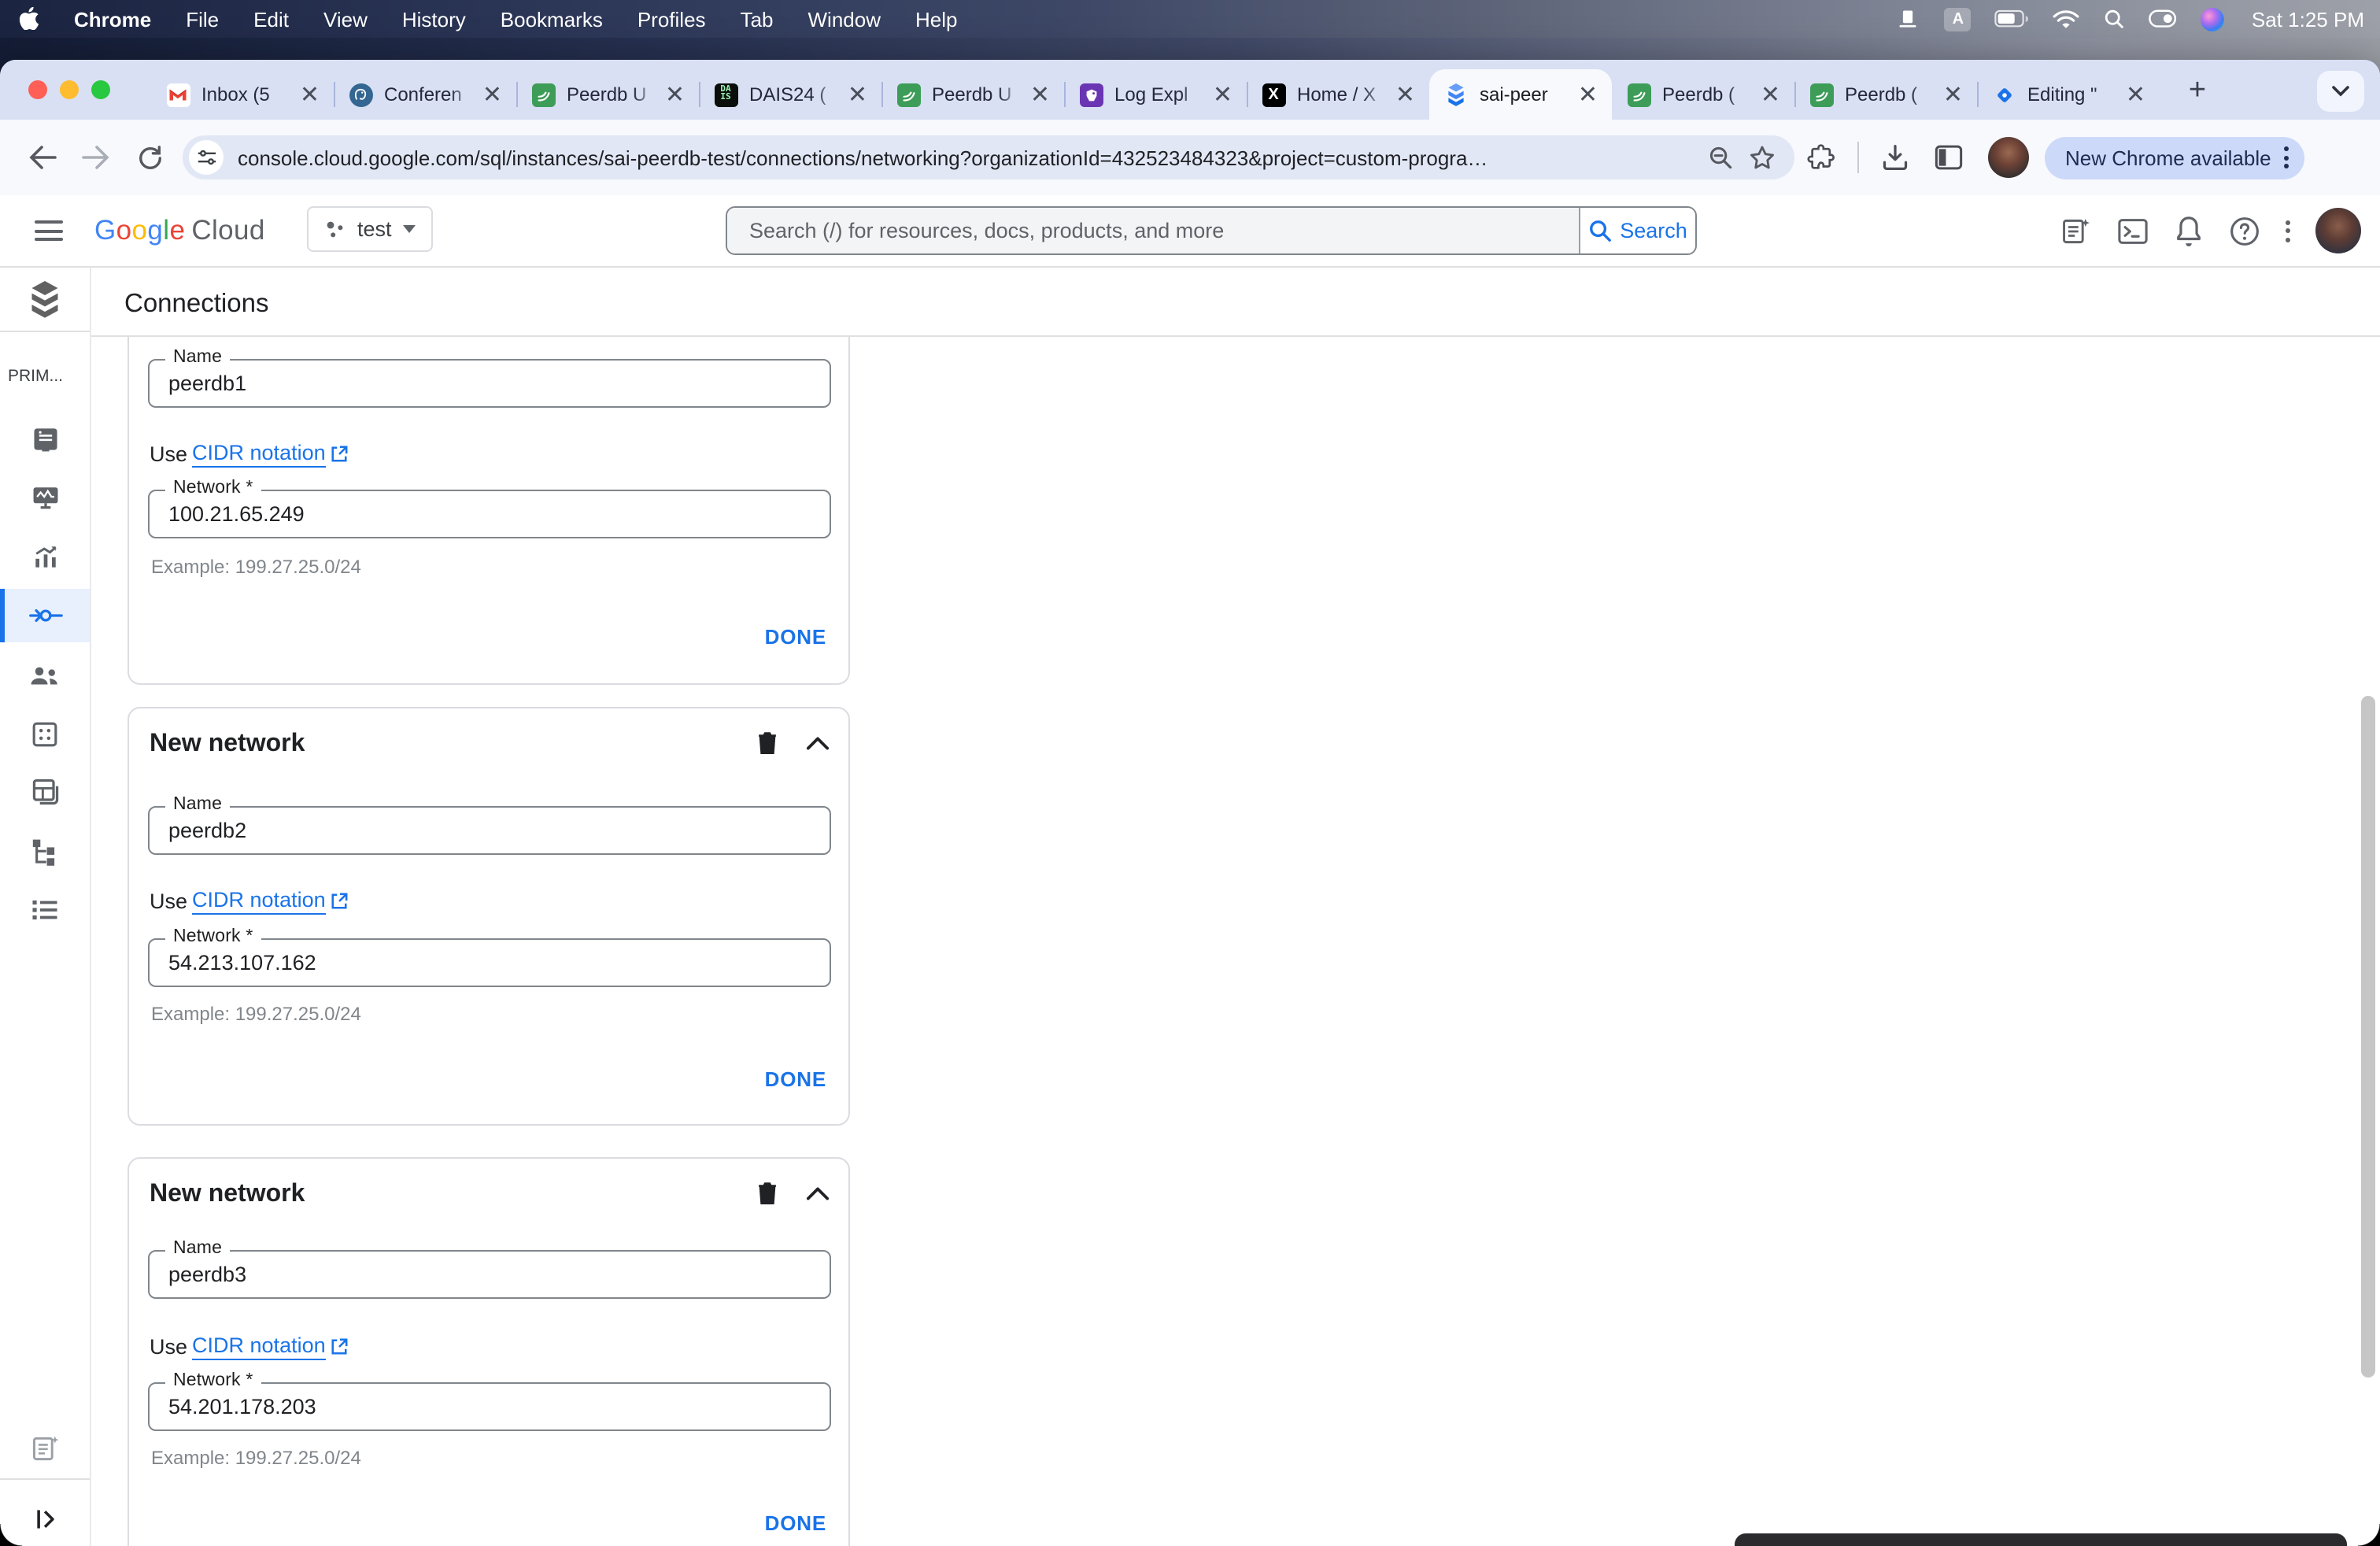 This screenshot has height=1546, width=2380. What do you see at coordinates (345, 19) in the screenshot?
I see `menu-view: View` at bounding box center [345, 19].